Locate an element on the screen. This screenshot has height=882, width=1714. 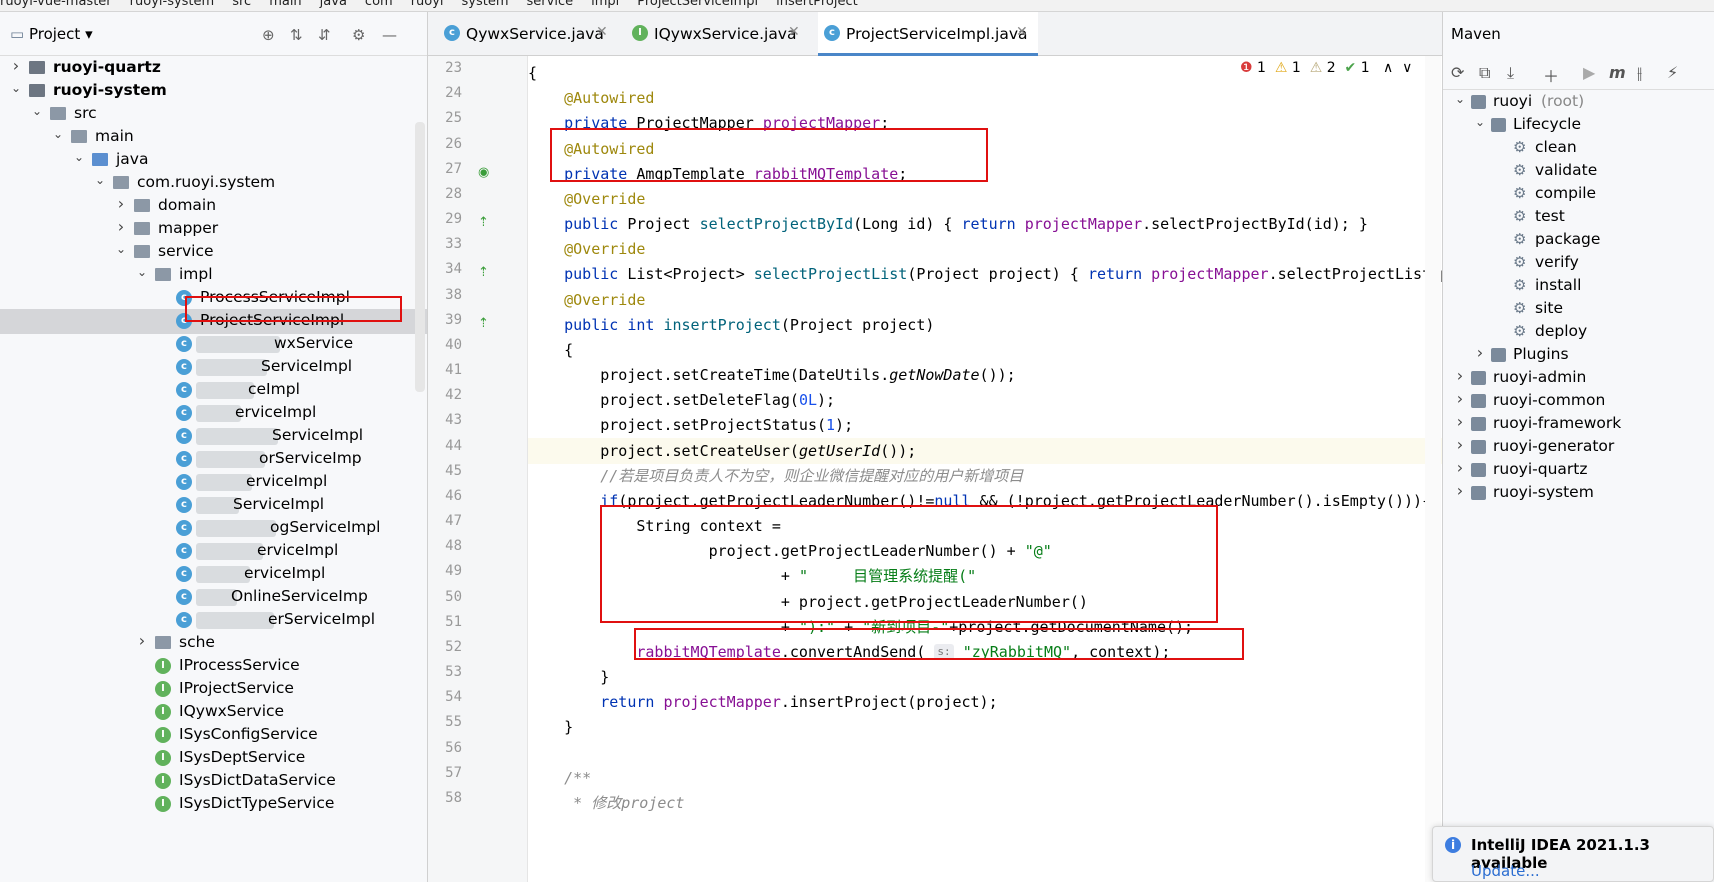
breadcrumb-item: service is located at coordinates (550, 4).